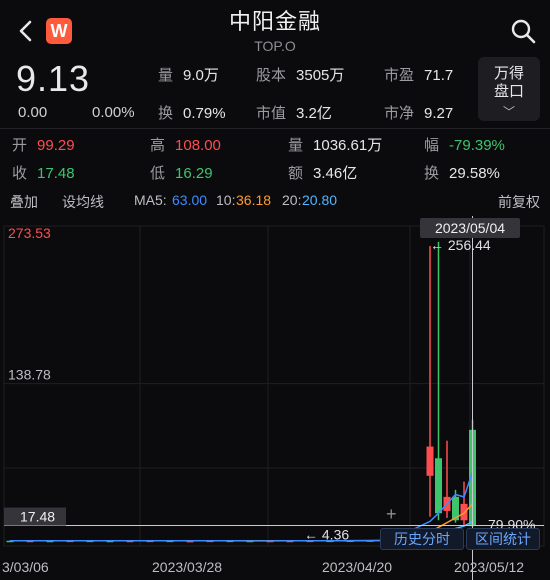 The image size is (550, 580). Describe the element at coordinates (201, 75) in the screenshot. I see `stat-value: 9.0万` at that location.